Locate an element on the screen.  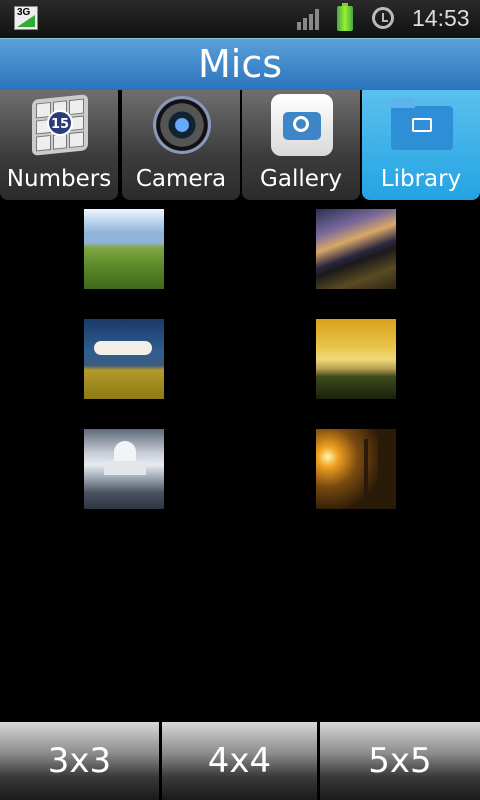
grid-size-bar: 3x3 4x4 5x5 is located at coordinates (240, 761).